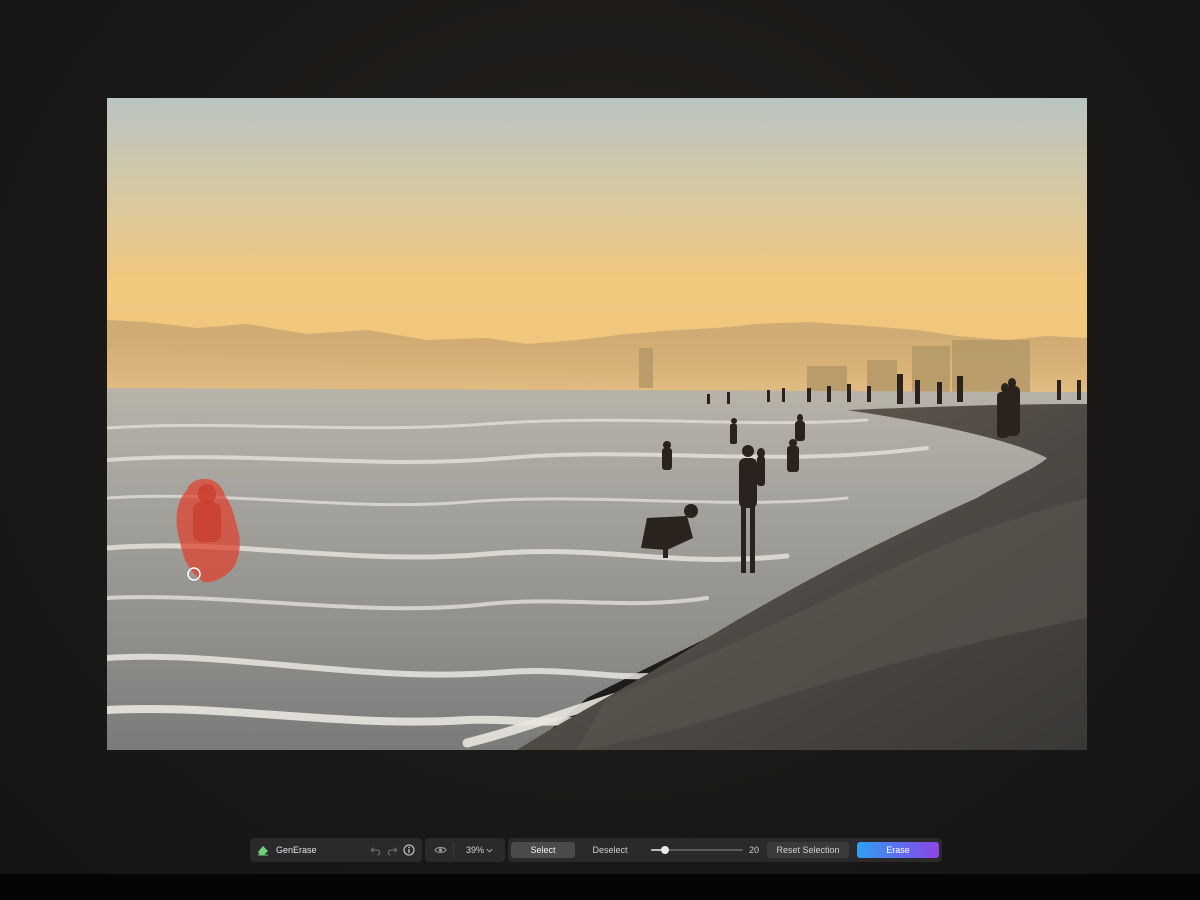 The width and height of the screenshot is (1200, 900). Describe the element at coordinates (375, 850) in the screenshot. I see `undo-icon` at that location.